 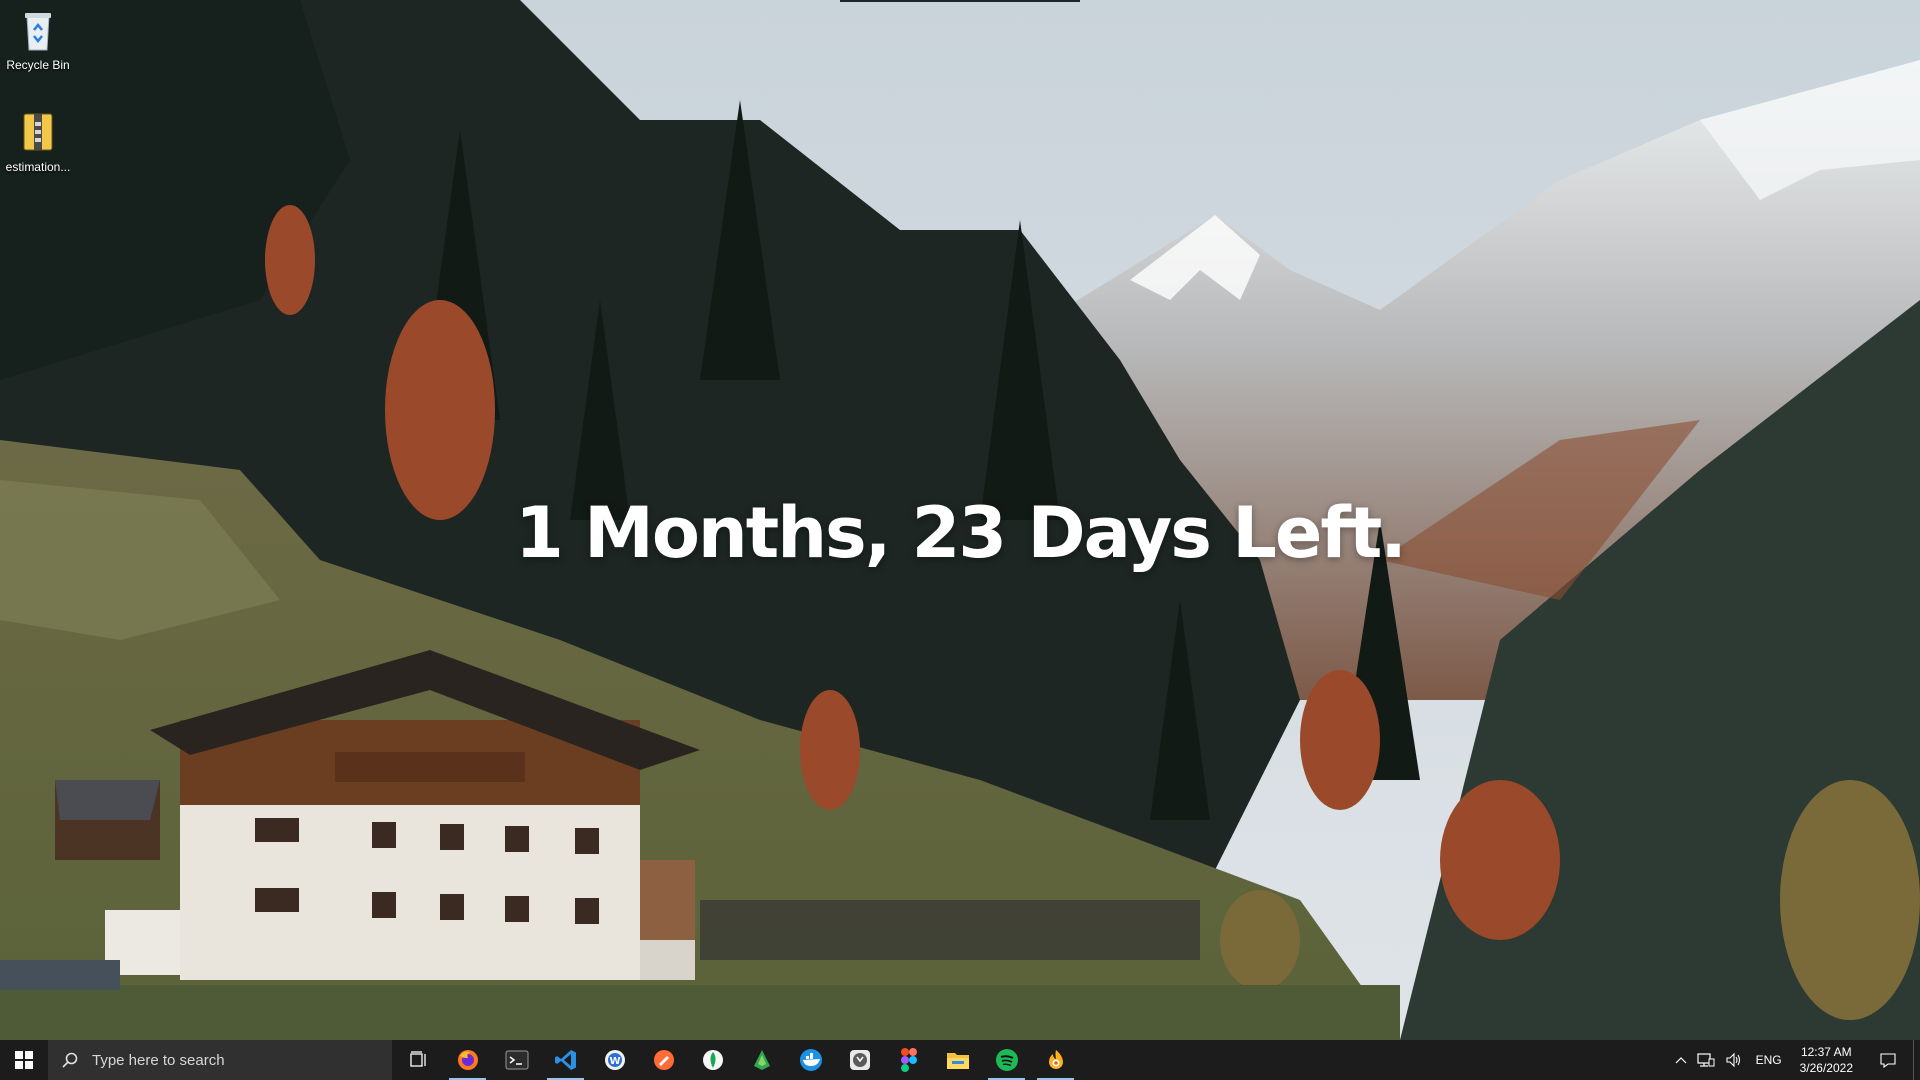 I want to click on github-desktop-icon, so click(x=859, y=1060).